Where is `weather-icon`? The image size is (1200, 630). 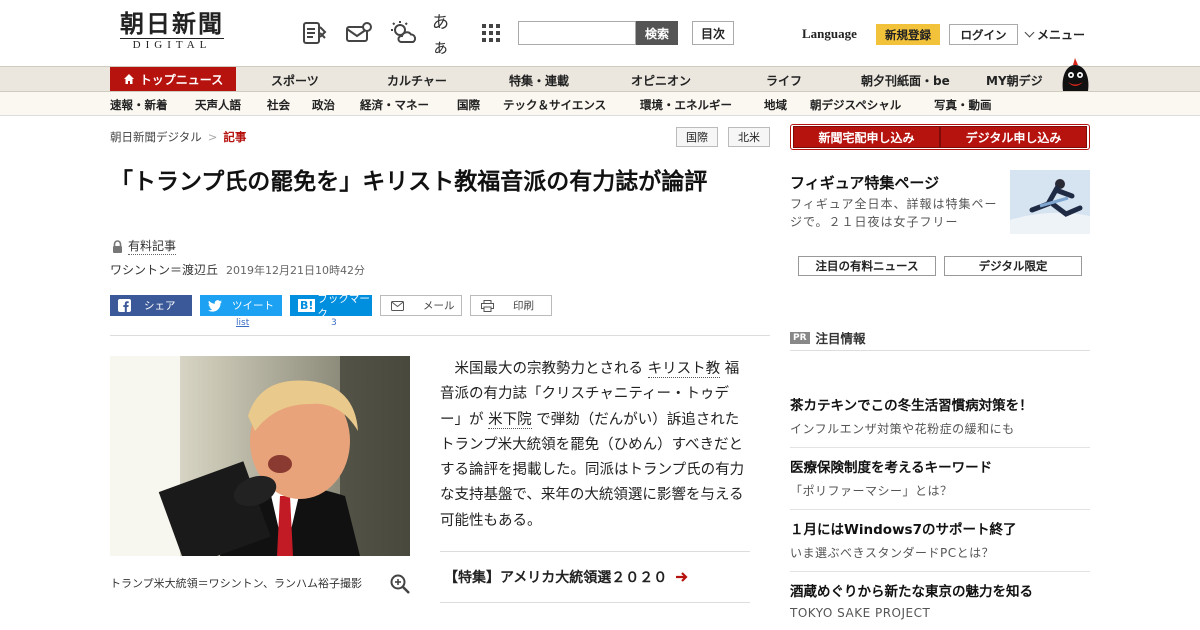 weather-icon is located at coordinates (403, 33).